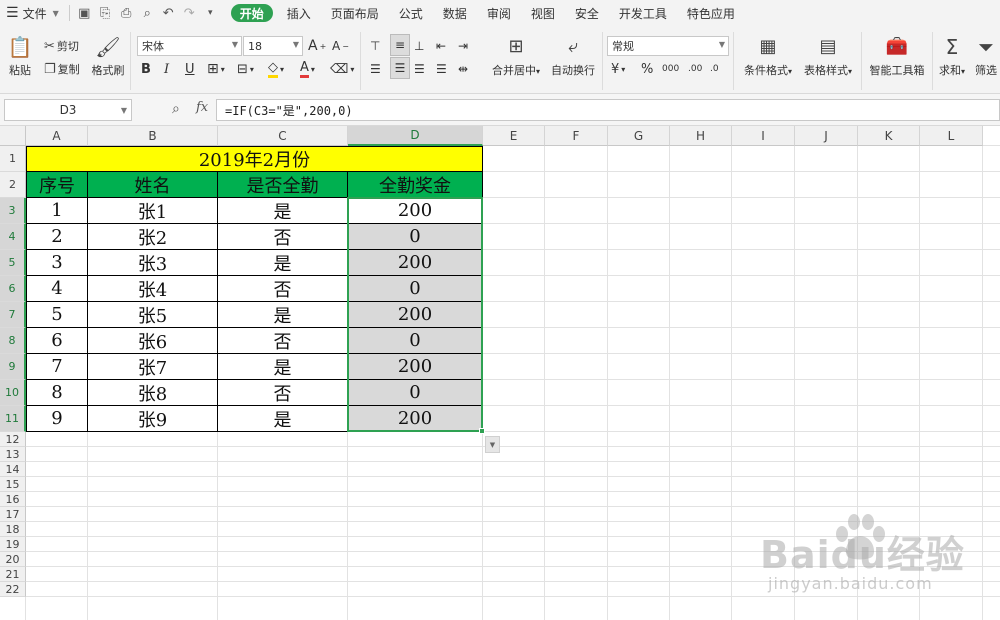  Describe the element at coordinates (13, 484) in the screenshot. I see `row-header: 15` at that location.